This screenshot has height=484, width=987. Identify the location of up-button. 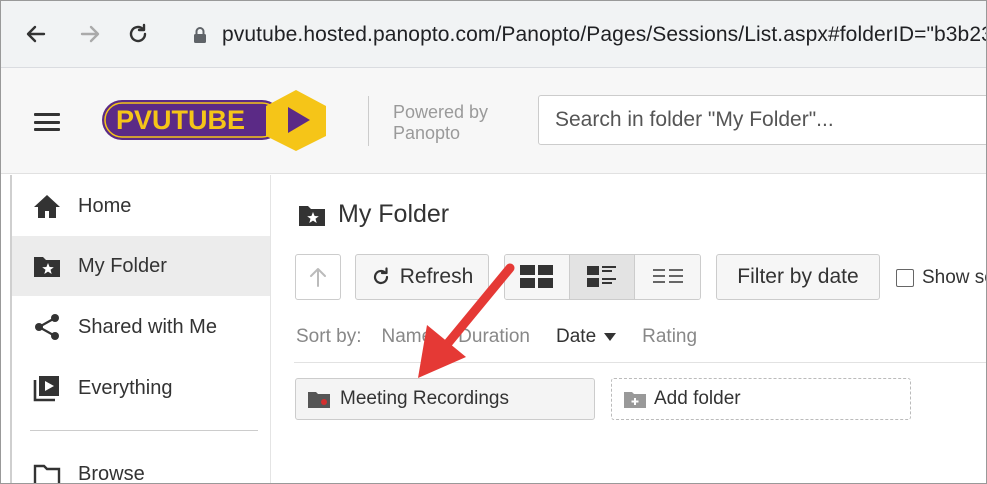
(318, 277).